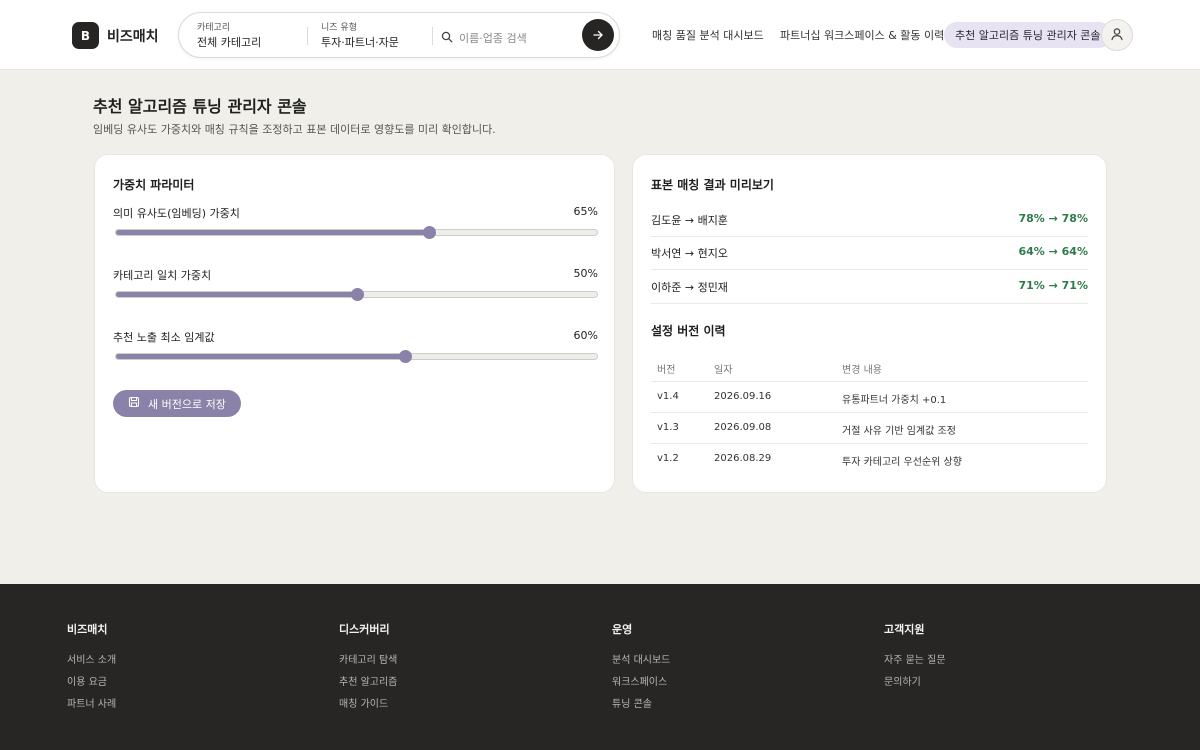  I want to click on brand-logo: B 비즈매치, so click(115, 35).